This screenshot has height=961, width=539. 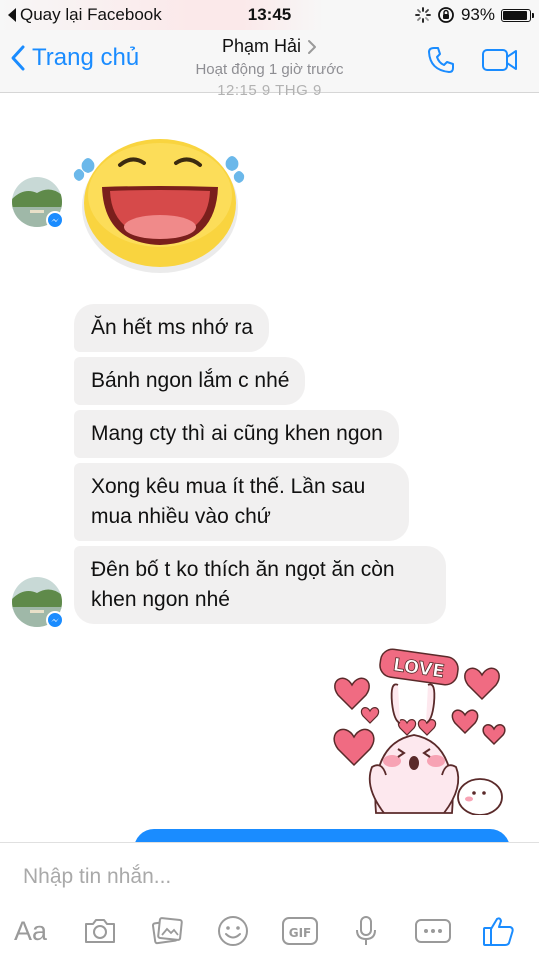 I want to click on composer: Nhập tin nhắn... Aa GIF, so click(x=269, y=901).